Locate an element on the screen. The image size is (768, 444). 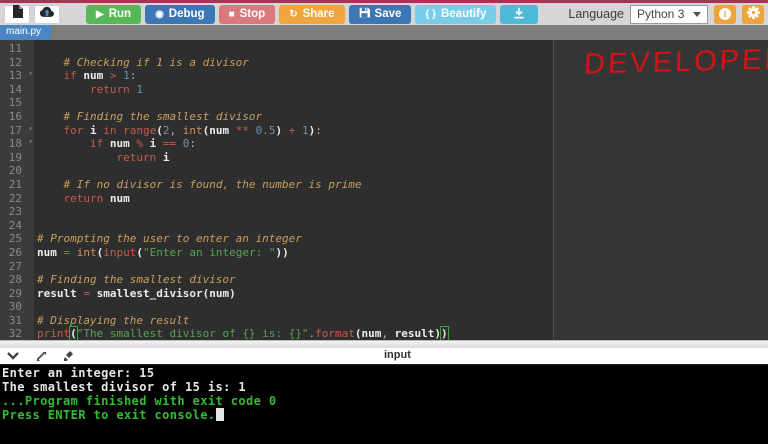
gutter-line-number: 23 is located at coordinates (15, 212).